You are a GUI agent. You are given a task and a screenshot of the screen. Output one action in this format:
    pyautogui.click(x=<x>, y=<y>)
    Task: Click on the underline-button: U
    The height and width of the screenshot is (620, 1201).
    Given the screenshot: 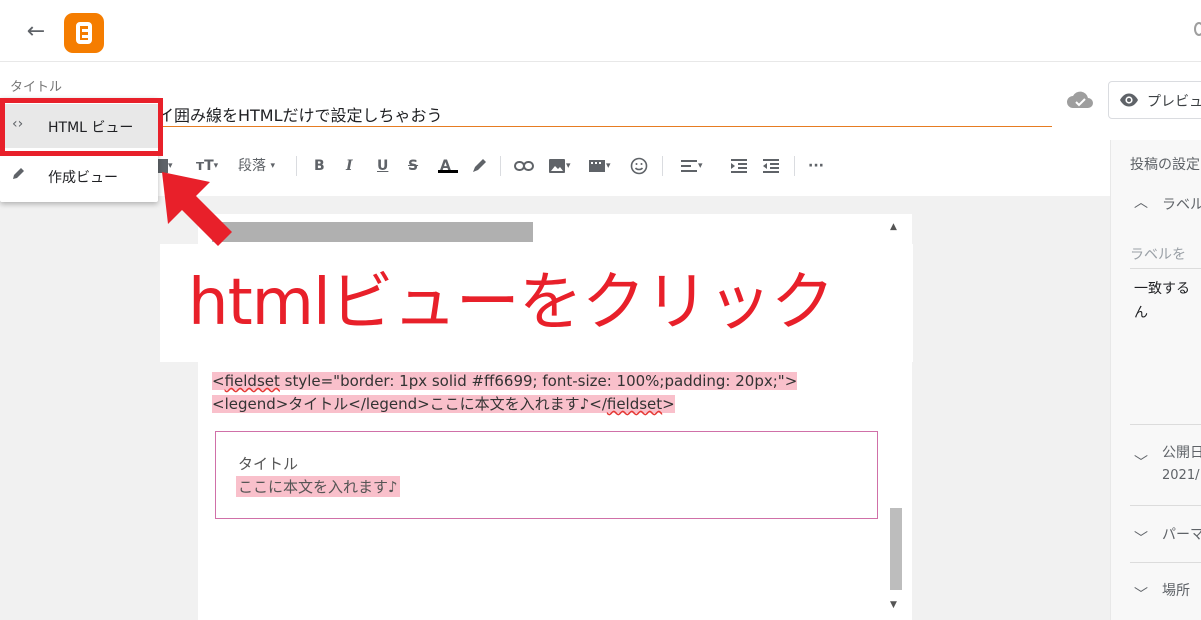 What is the action you would take?
    pyautogui.click(x=382, y=166)
    